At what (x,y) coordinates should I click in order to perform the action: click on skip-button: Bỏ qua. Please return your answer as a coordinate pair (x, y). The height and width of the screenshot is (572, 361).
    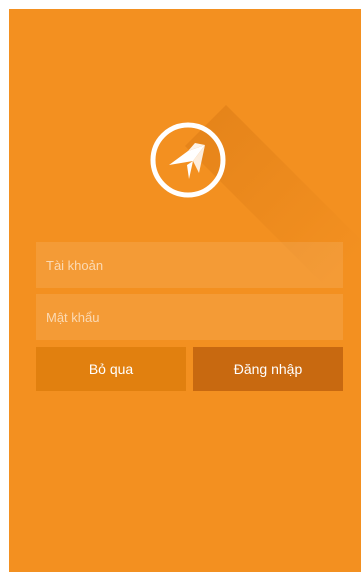
    Looking at the image, I should click on (111, 369).